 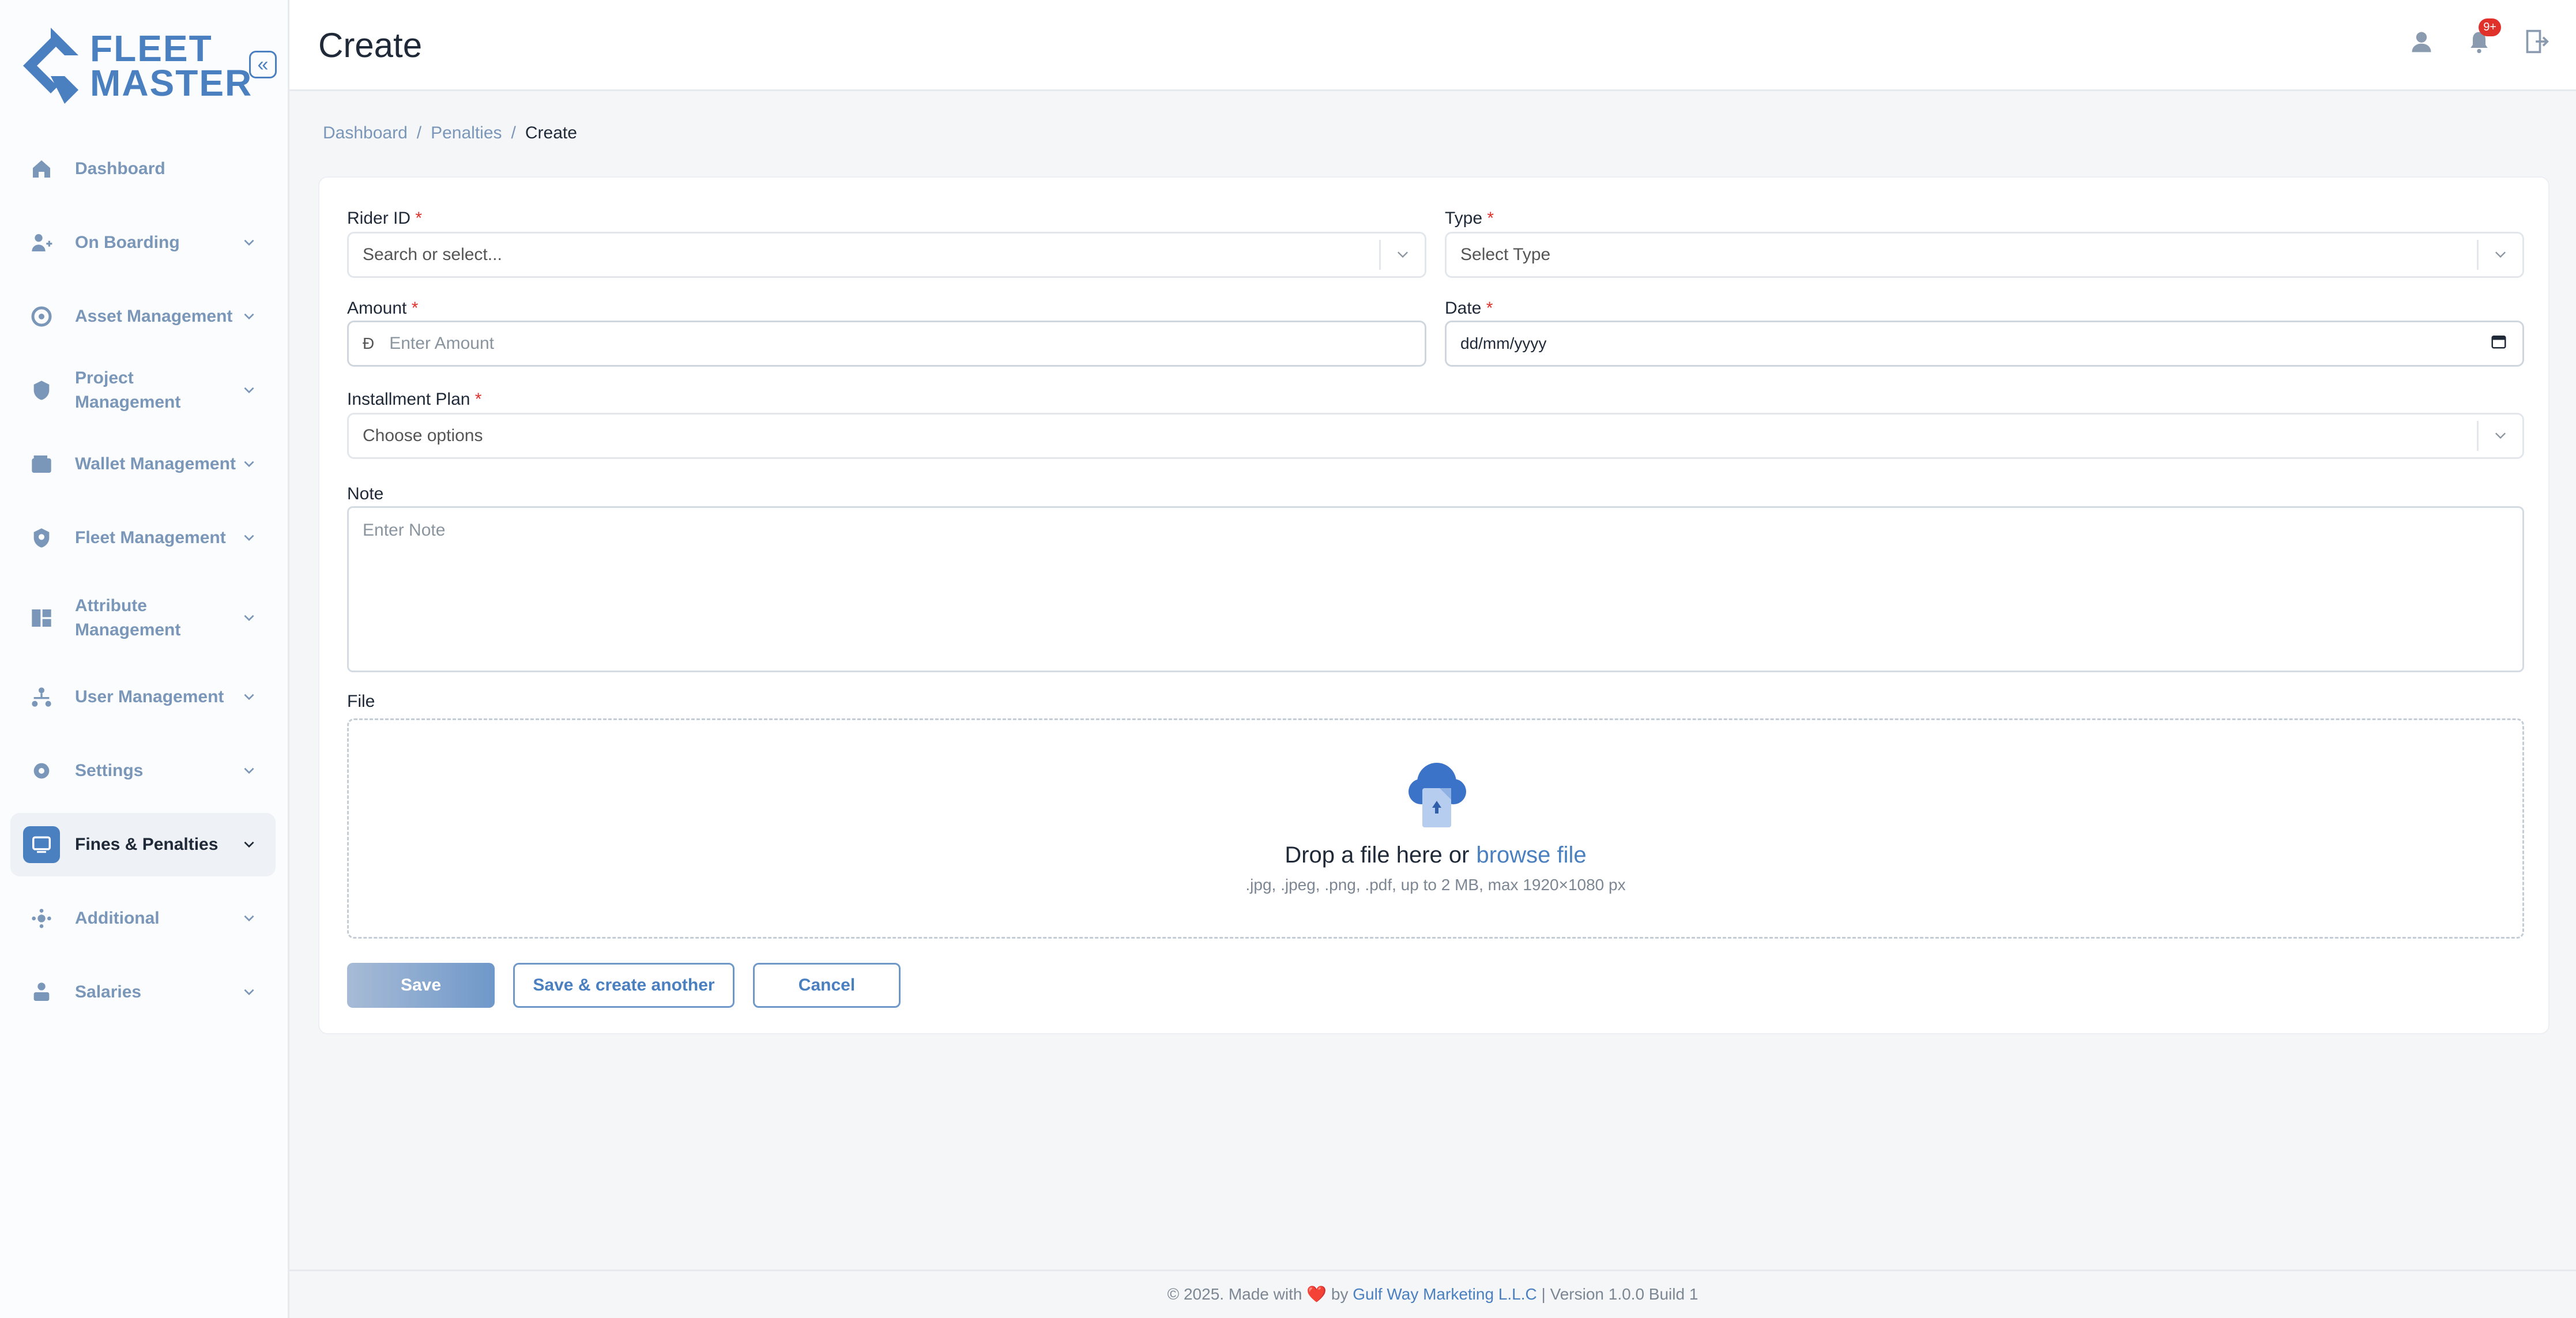 I want to click on sidebar-item-label: Fleet Management, so click(x=150, y=537).